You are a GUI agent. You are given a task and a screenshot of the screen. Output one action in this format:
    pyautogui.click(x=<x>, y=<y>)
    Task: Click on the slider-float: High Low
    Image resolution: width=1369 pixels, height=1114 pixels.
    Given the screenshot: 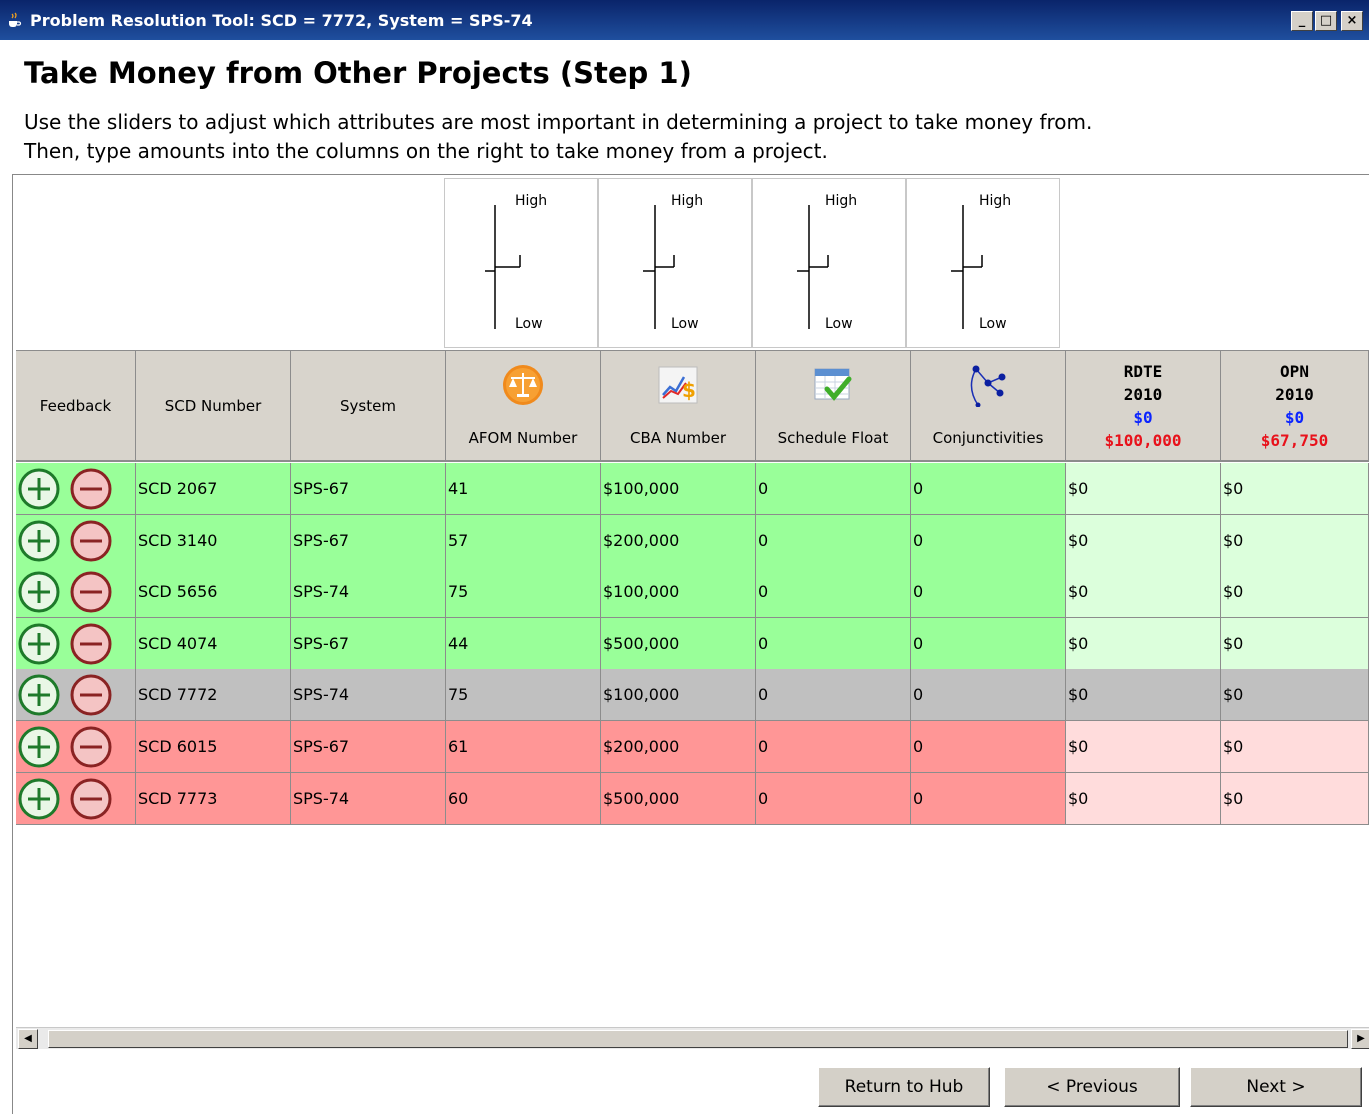 What is the action you would take?
    pyautogui.click(x=829, y=263)
    